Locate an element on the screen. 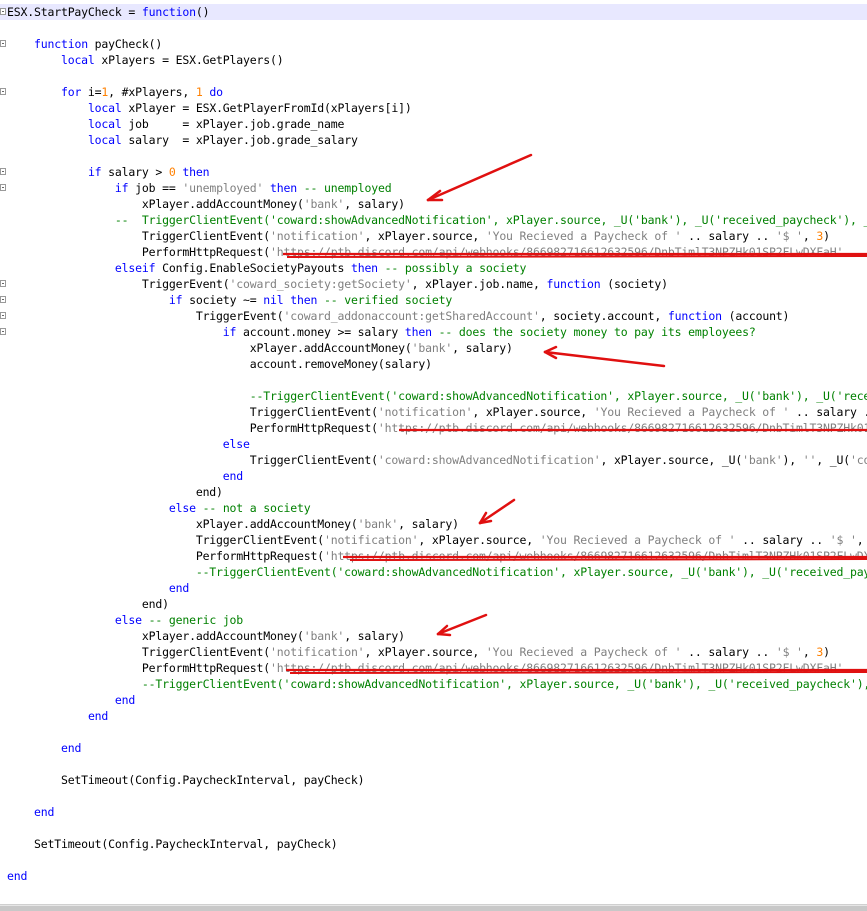 This screenshot has width=867, height=911. code-token: salary = xPlayer.job.grade_salary is located at coordinates (239, 140).